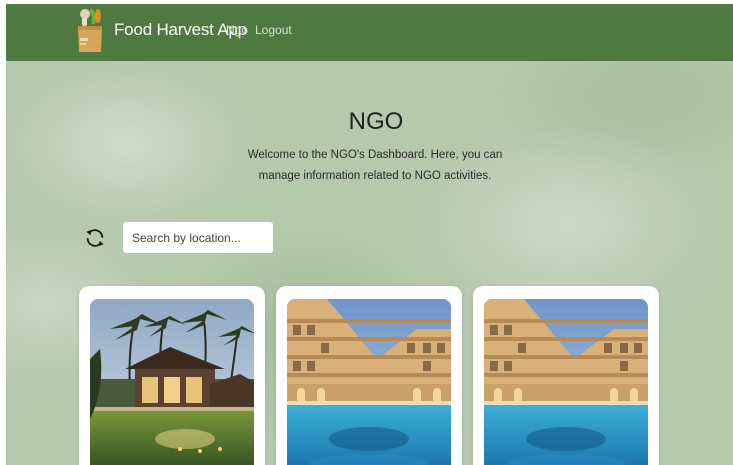 The image size is (733, 465). What do you see at coordinates (172, 382) in the screenshot?
I see `tropical-villa-pool-photo` at bounding box center [172, 382].